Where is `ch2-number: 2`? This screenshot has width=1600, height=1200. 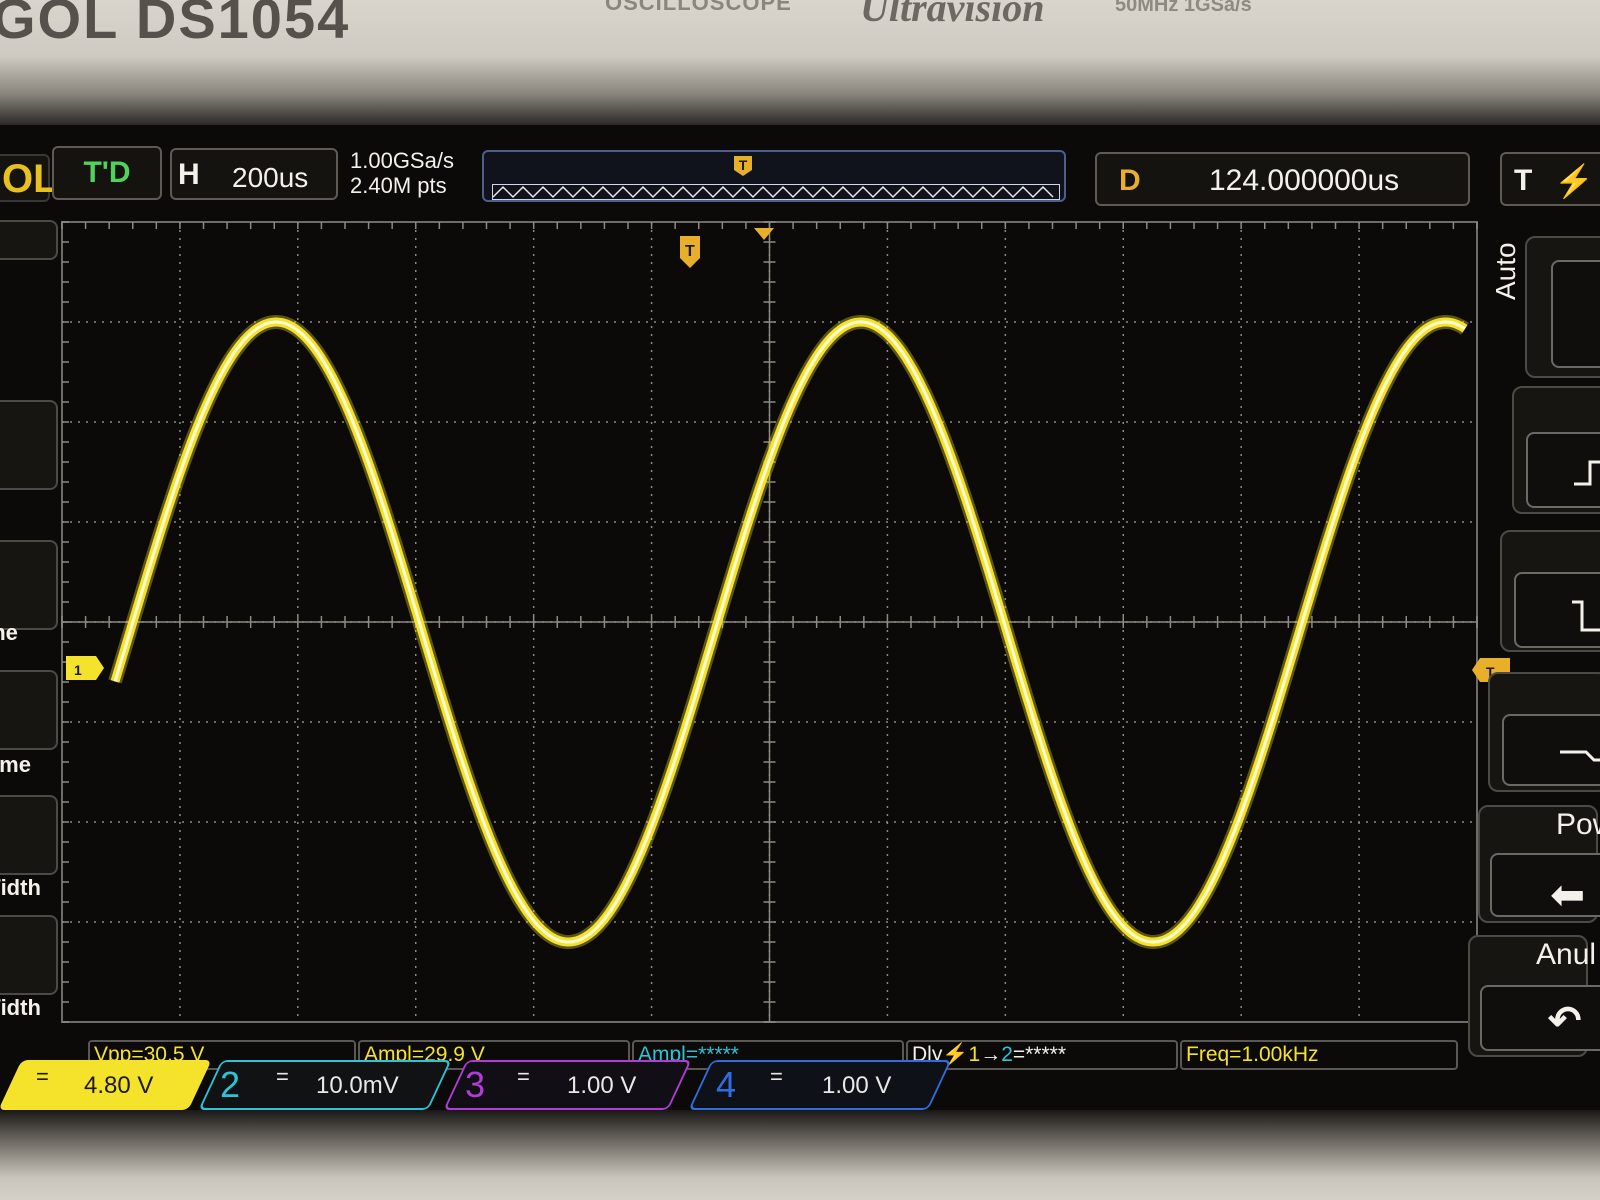 ch2-number: 2 is located at coordinates (230, 1084).